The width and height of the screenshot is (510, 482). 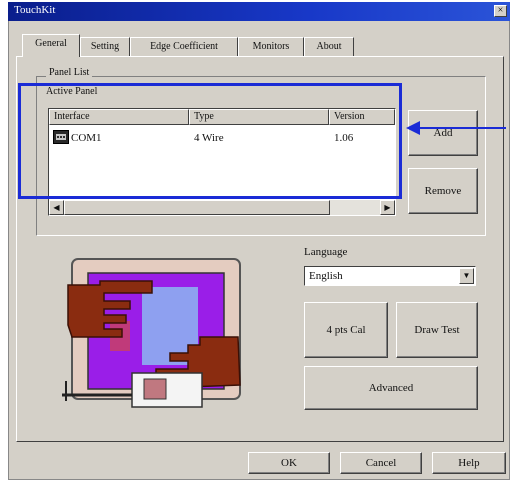 I want to click on touchscreen-hand-illustration, so click(x=151, y=333).